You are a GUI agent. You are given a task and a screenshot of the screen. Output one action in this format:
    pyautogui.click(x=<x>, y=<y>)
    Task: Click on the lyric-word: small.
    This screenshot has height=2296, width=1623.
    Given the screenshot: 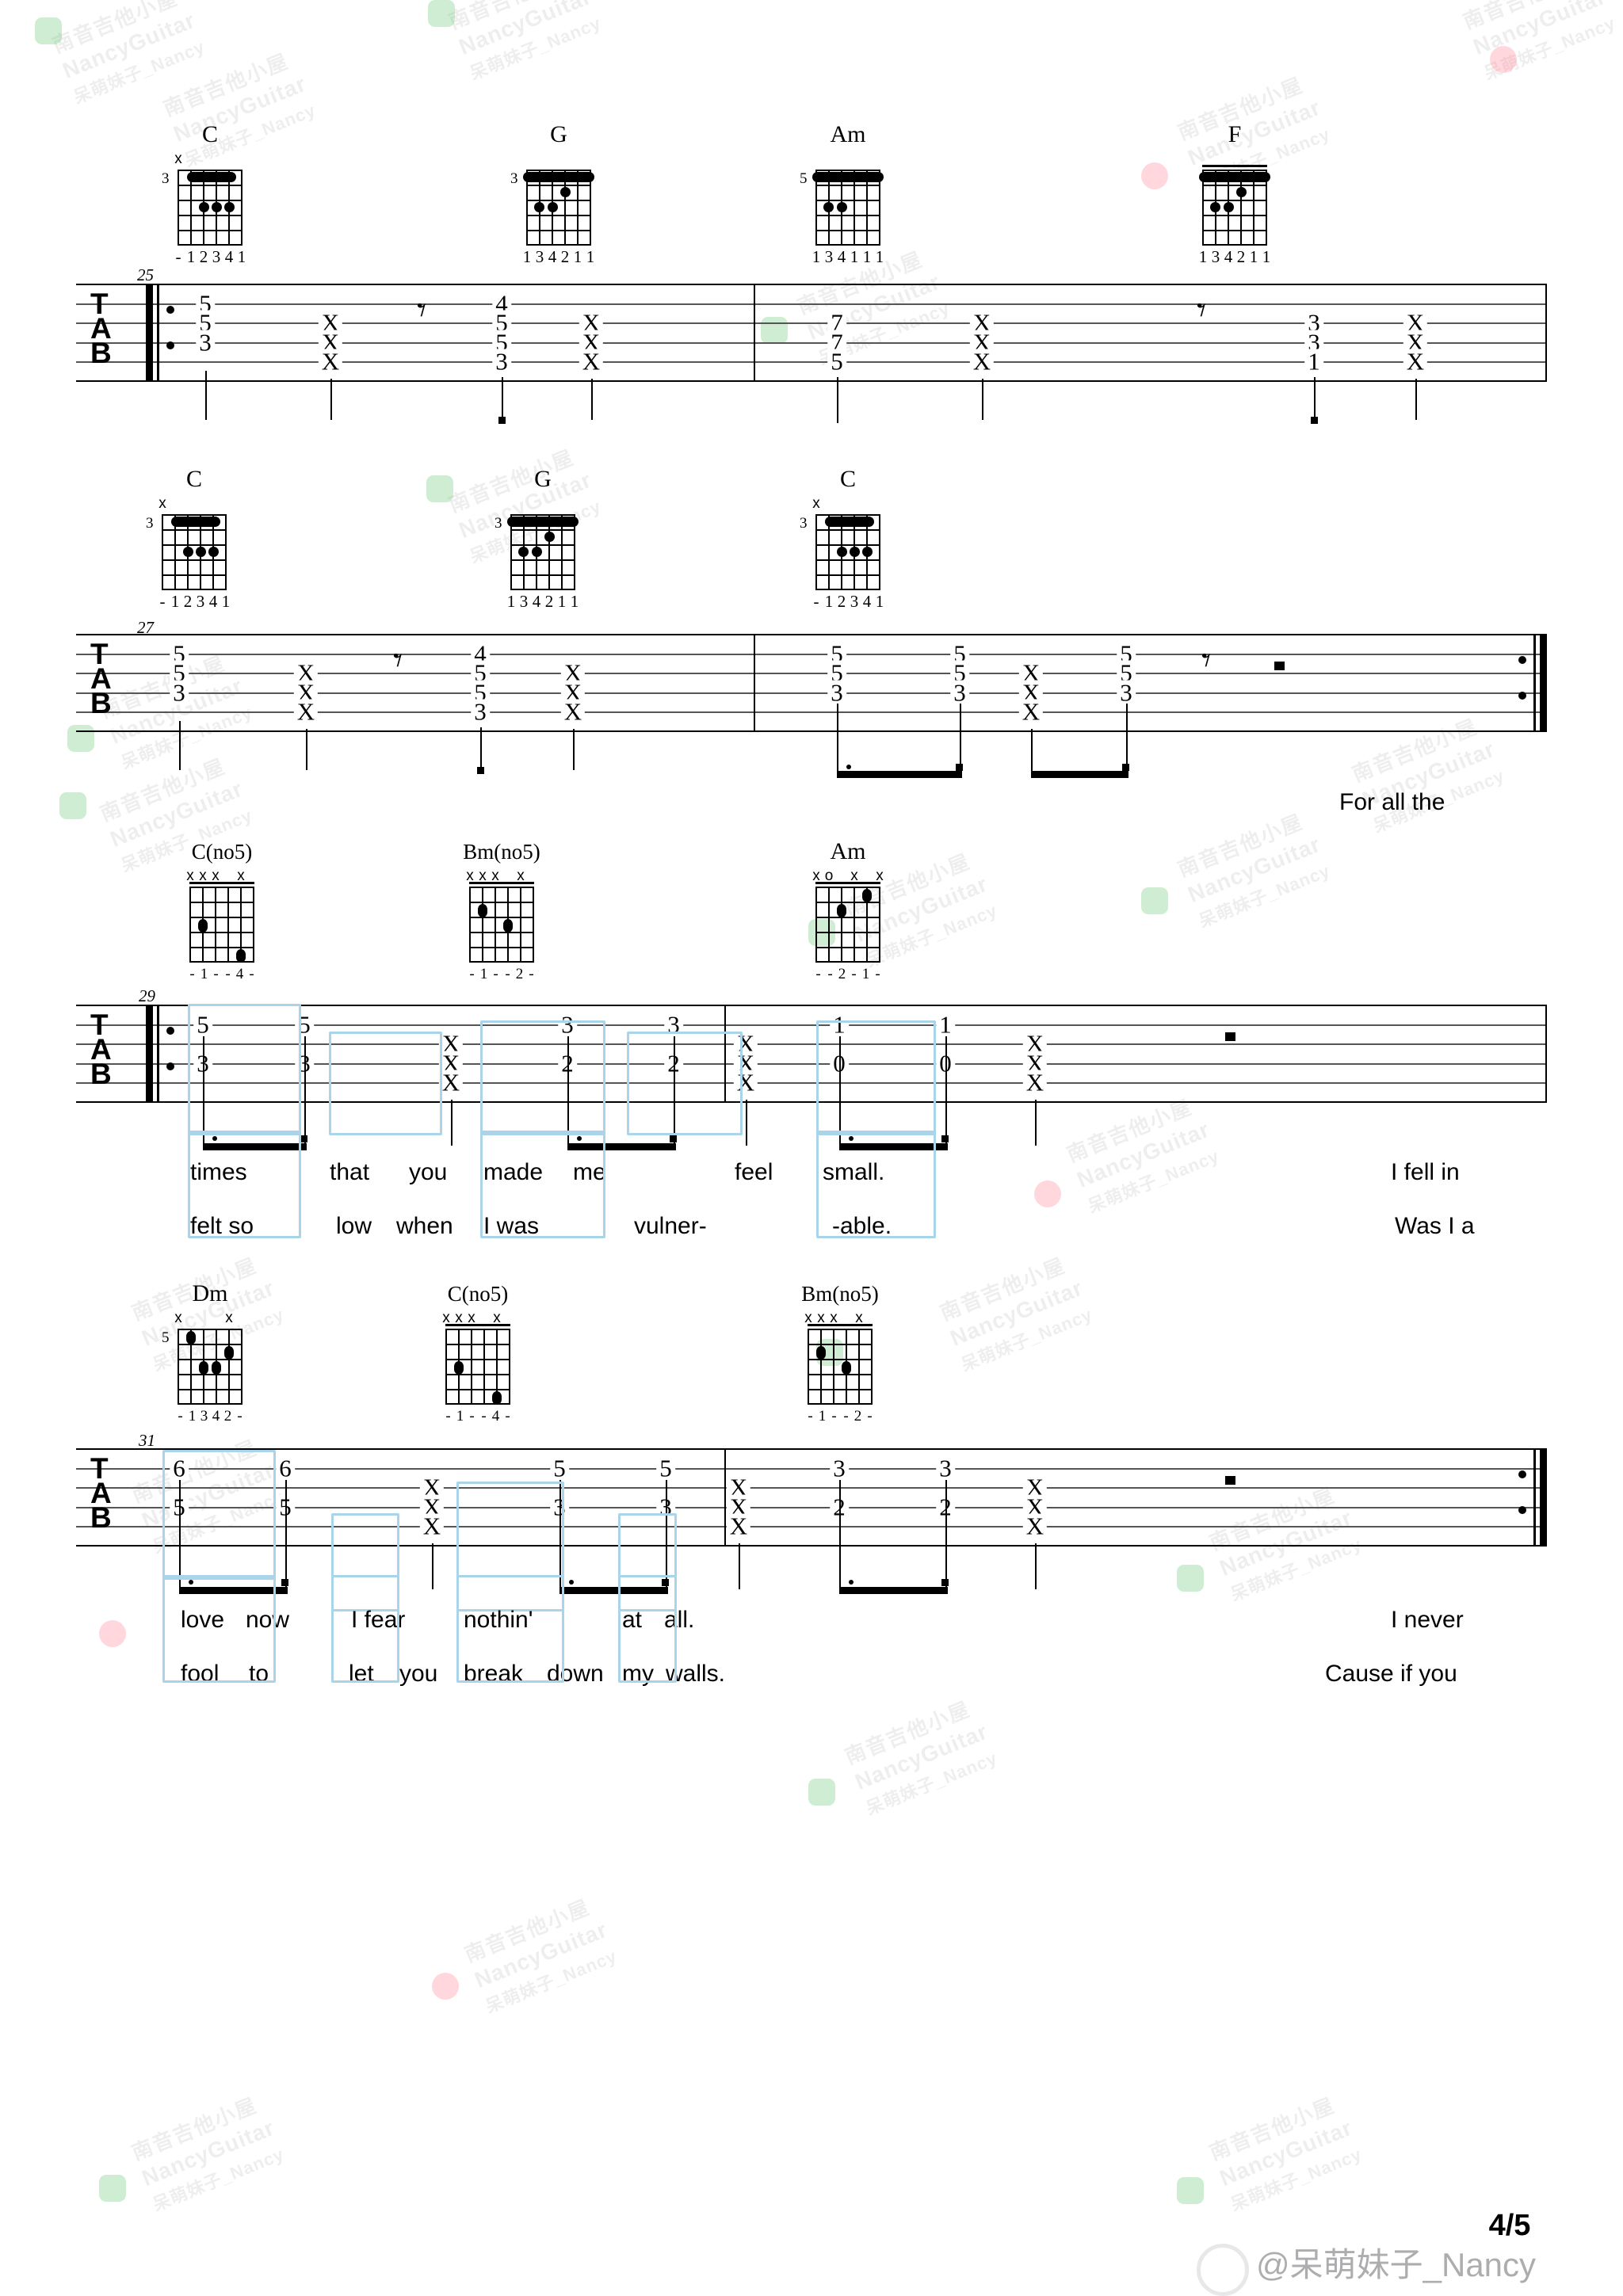 What is the action you would take?
    pyautogui.click(x=854, y=1172)
    